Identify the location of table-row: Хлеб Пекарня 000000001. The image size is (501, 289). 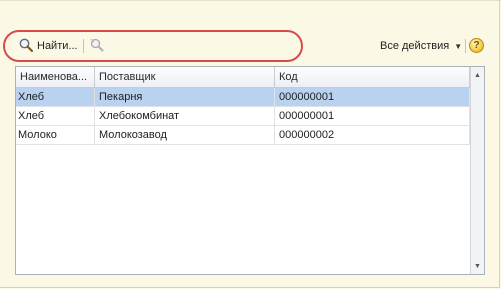
(243, 97).